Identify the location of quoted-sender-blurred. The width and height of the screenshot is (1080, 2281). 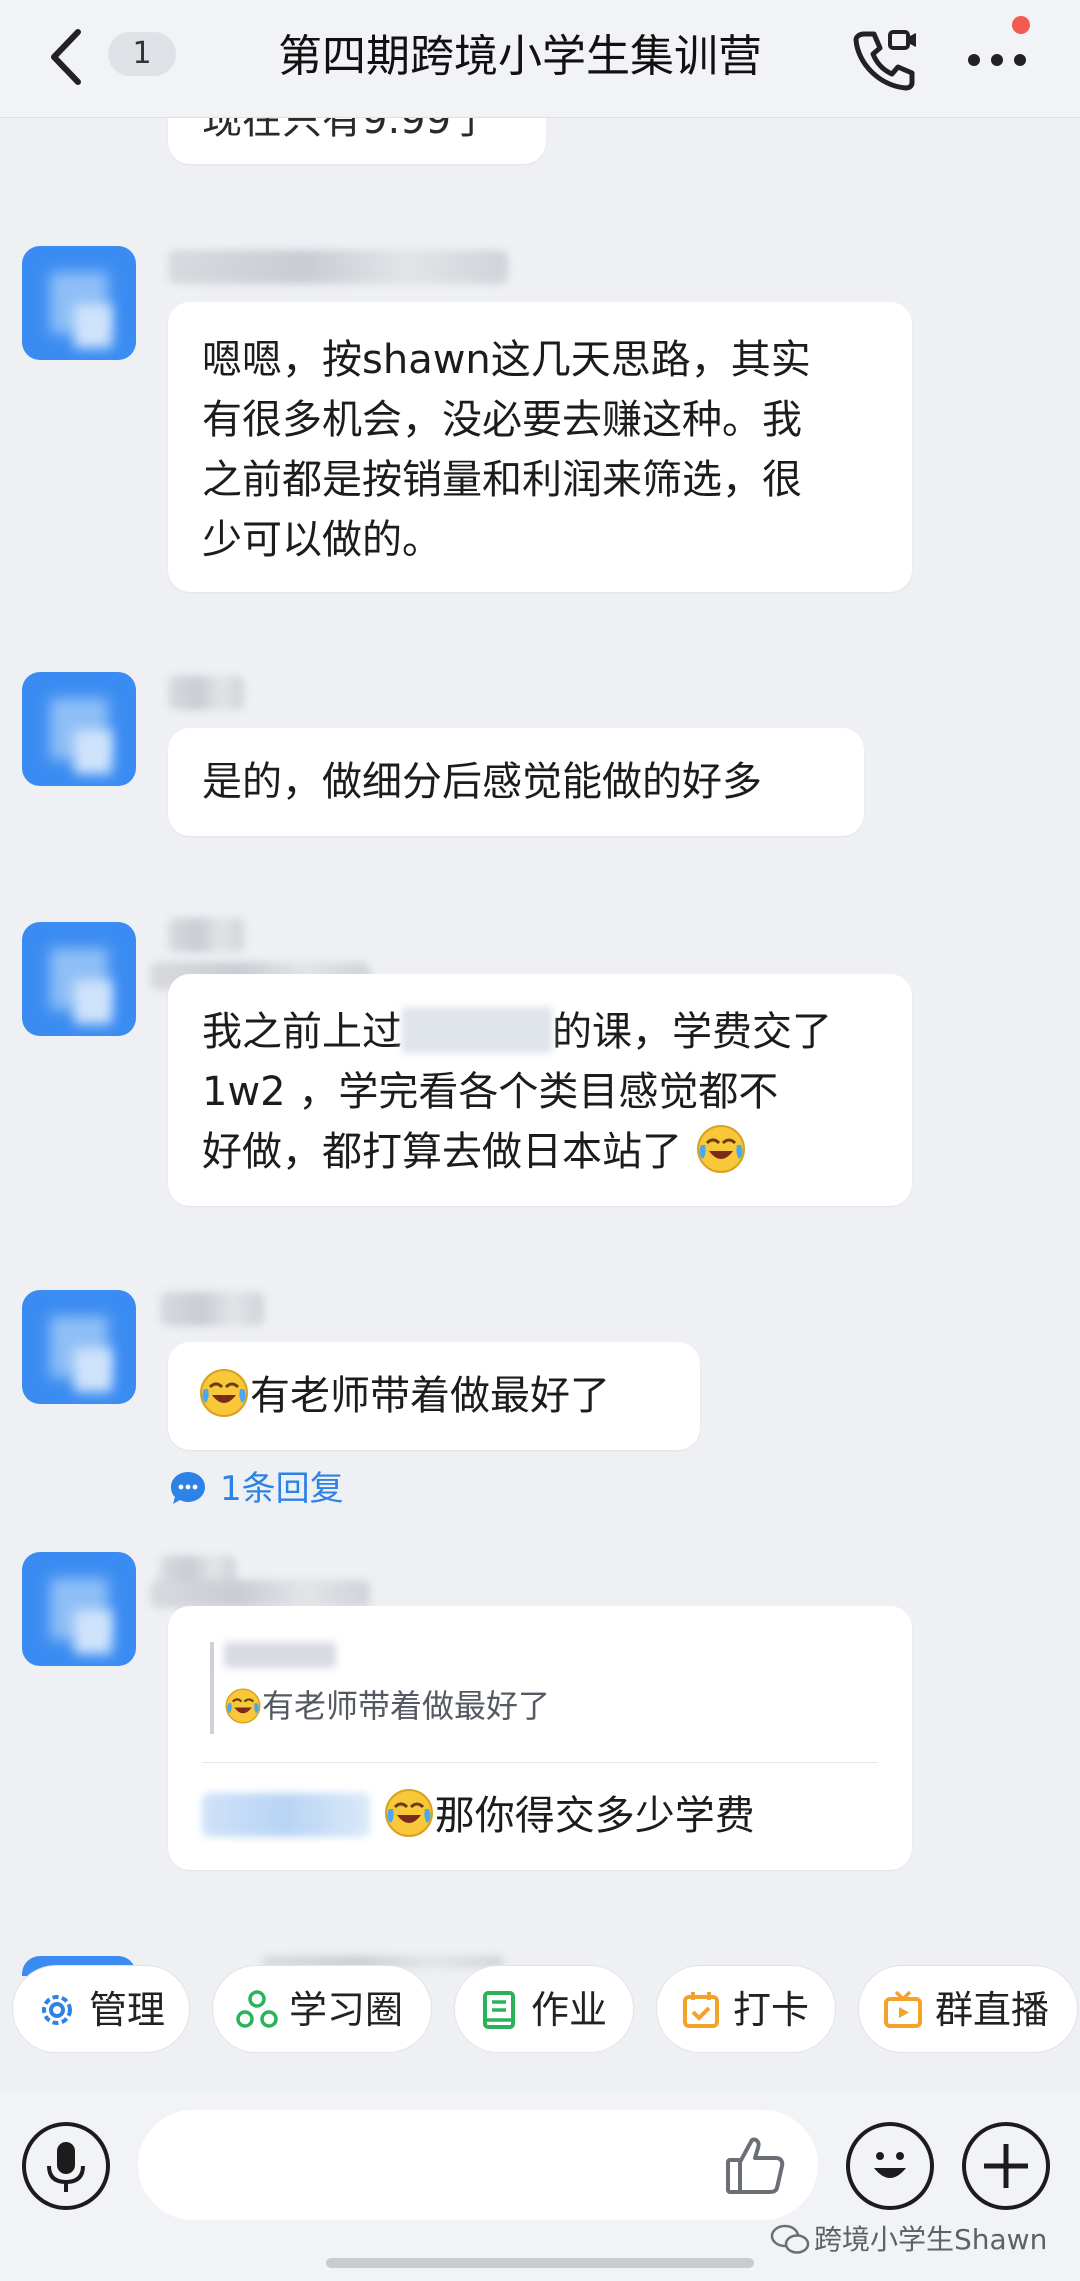
(280, 1655).